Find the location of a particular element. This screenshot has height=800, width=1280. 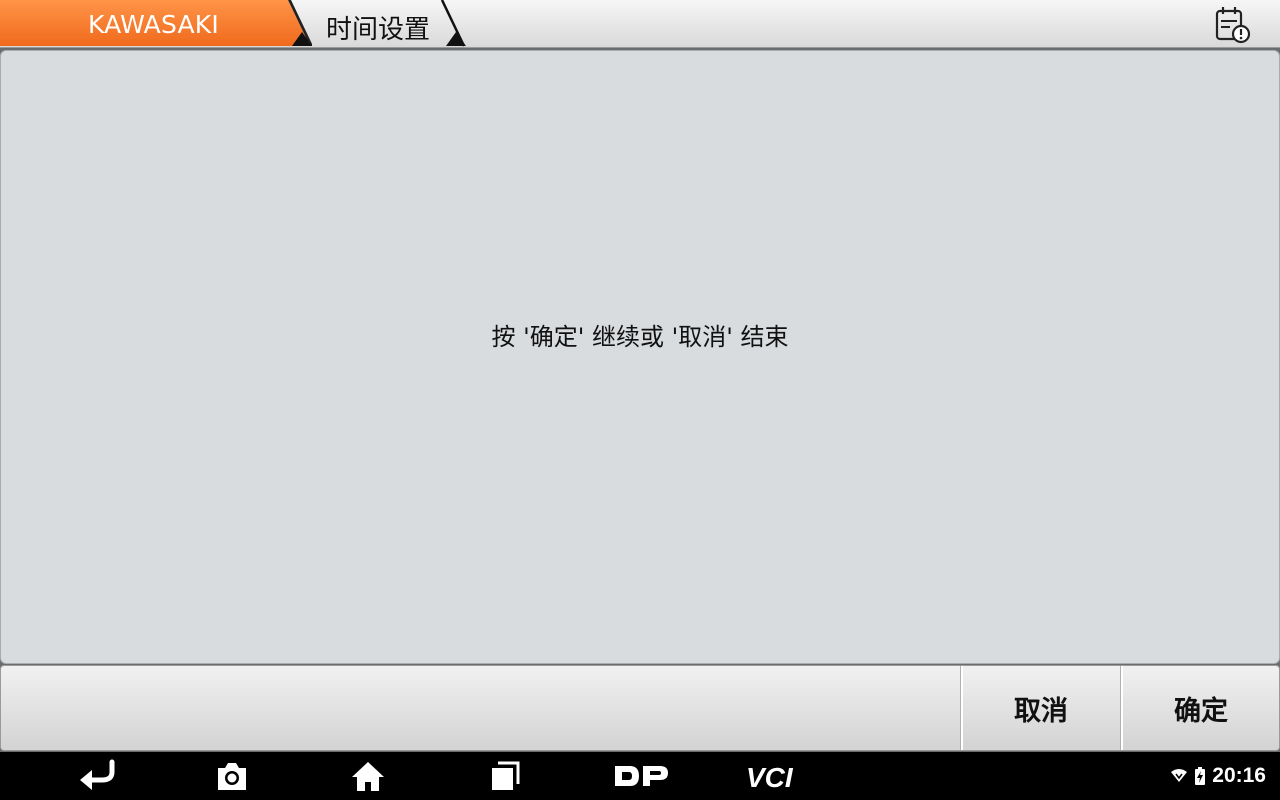

breadcrumb-brand-label: KAWASAKI is located at coordinates (153, 24).